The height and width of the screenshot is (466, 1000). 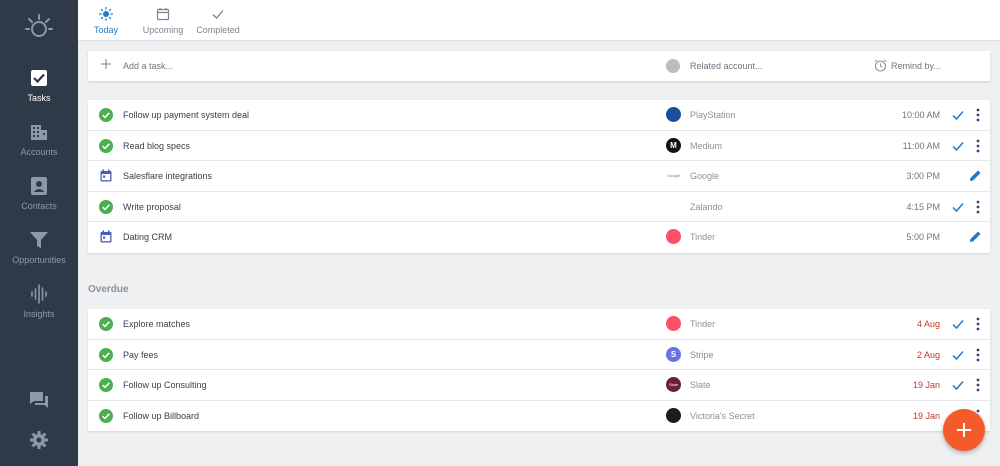 What do you see at coordinates (673, 176) in the screenshot?
I see `account-logo-icon: Google` at bounding box center [673, 176].